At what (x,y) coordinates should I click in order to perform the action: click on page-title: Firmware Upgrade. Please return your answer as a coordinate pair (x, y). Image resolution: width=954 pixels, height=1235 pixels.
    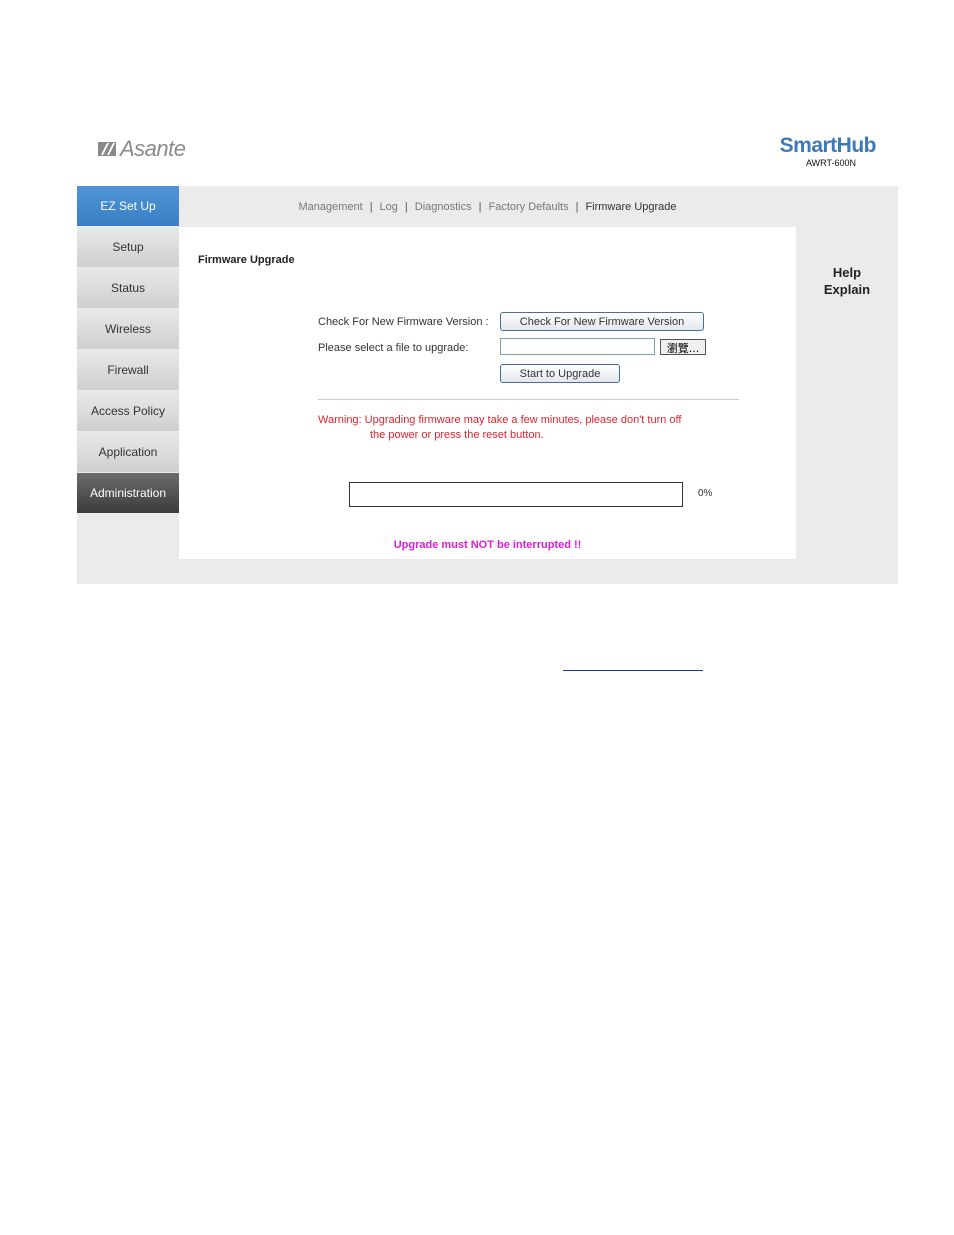
    Looking at the image, I should click on (246, 260).